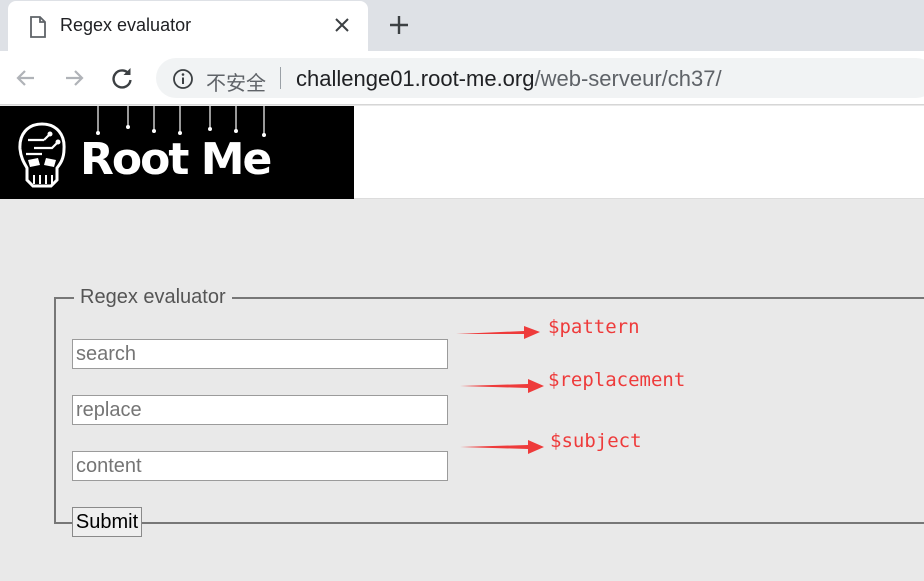 Image resolution: width=924 pixels, height=581 pixels. I want to click on logo-text: Root Me, so click(176, 159).